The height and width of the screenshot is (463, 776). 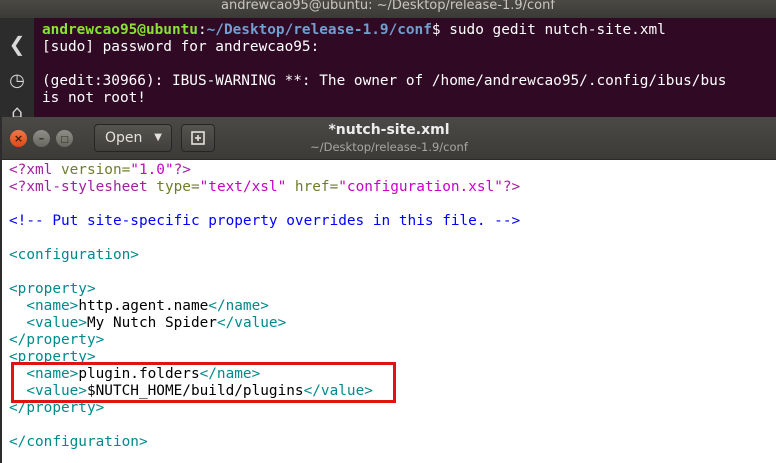 What do you see at coordinates (143, 306) in the screenshot?
I see `property-name: http.agent.name` at bounding box center [143, 306].